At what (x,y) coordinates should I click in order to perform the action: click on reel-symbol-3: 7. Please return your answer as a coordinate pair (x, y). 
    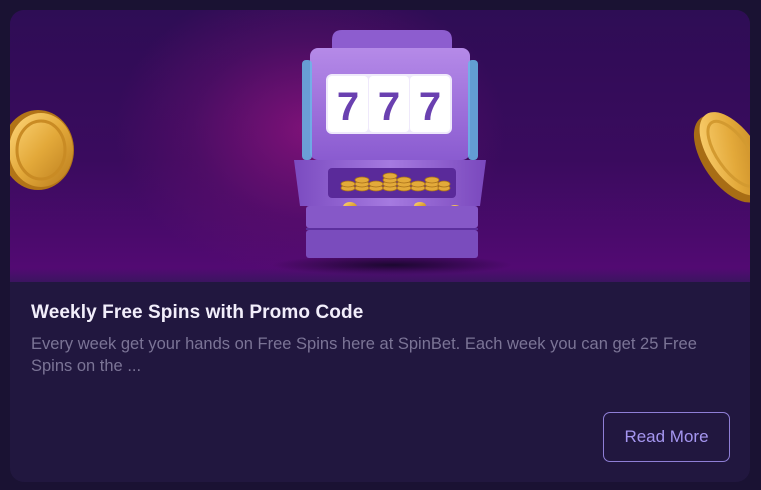
    Looking at the image, I should click on (430, 107).